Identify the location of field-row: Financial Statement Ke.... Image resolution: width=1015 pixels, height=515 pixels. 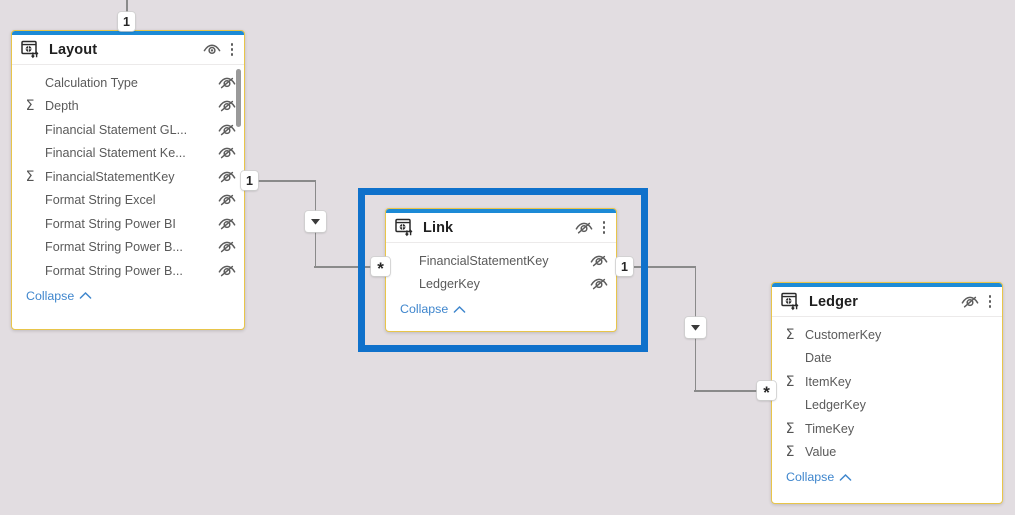
(128, 154).